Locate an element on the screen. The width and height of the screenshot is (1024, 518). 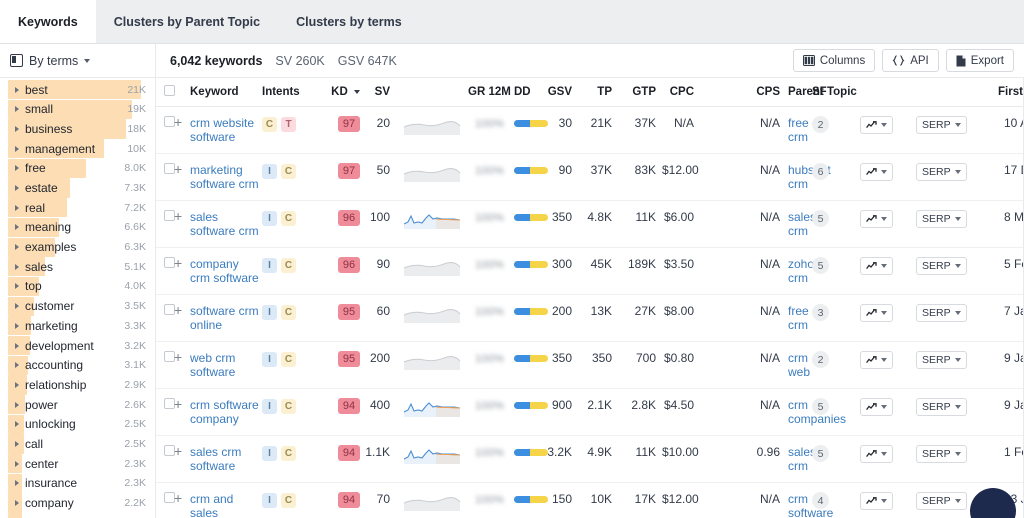
column-keyword: Keyword is located at coordinates (226, 92).